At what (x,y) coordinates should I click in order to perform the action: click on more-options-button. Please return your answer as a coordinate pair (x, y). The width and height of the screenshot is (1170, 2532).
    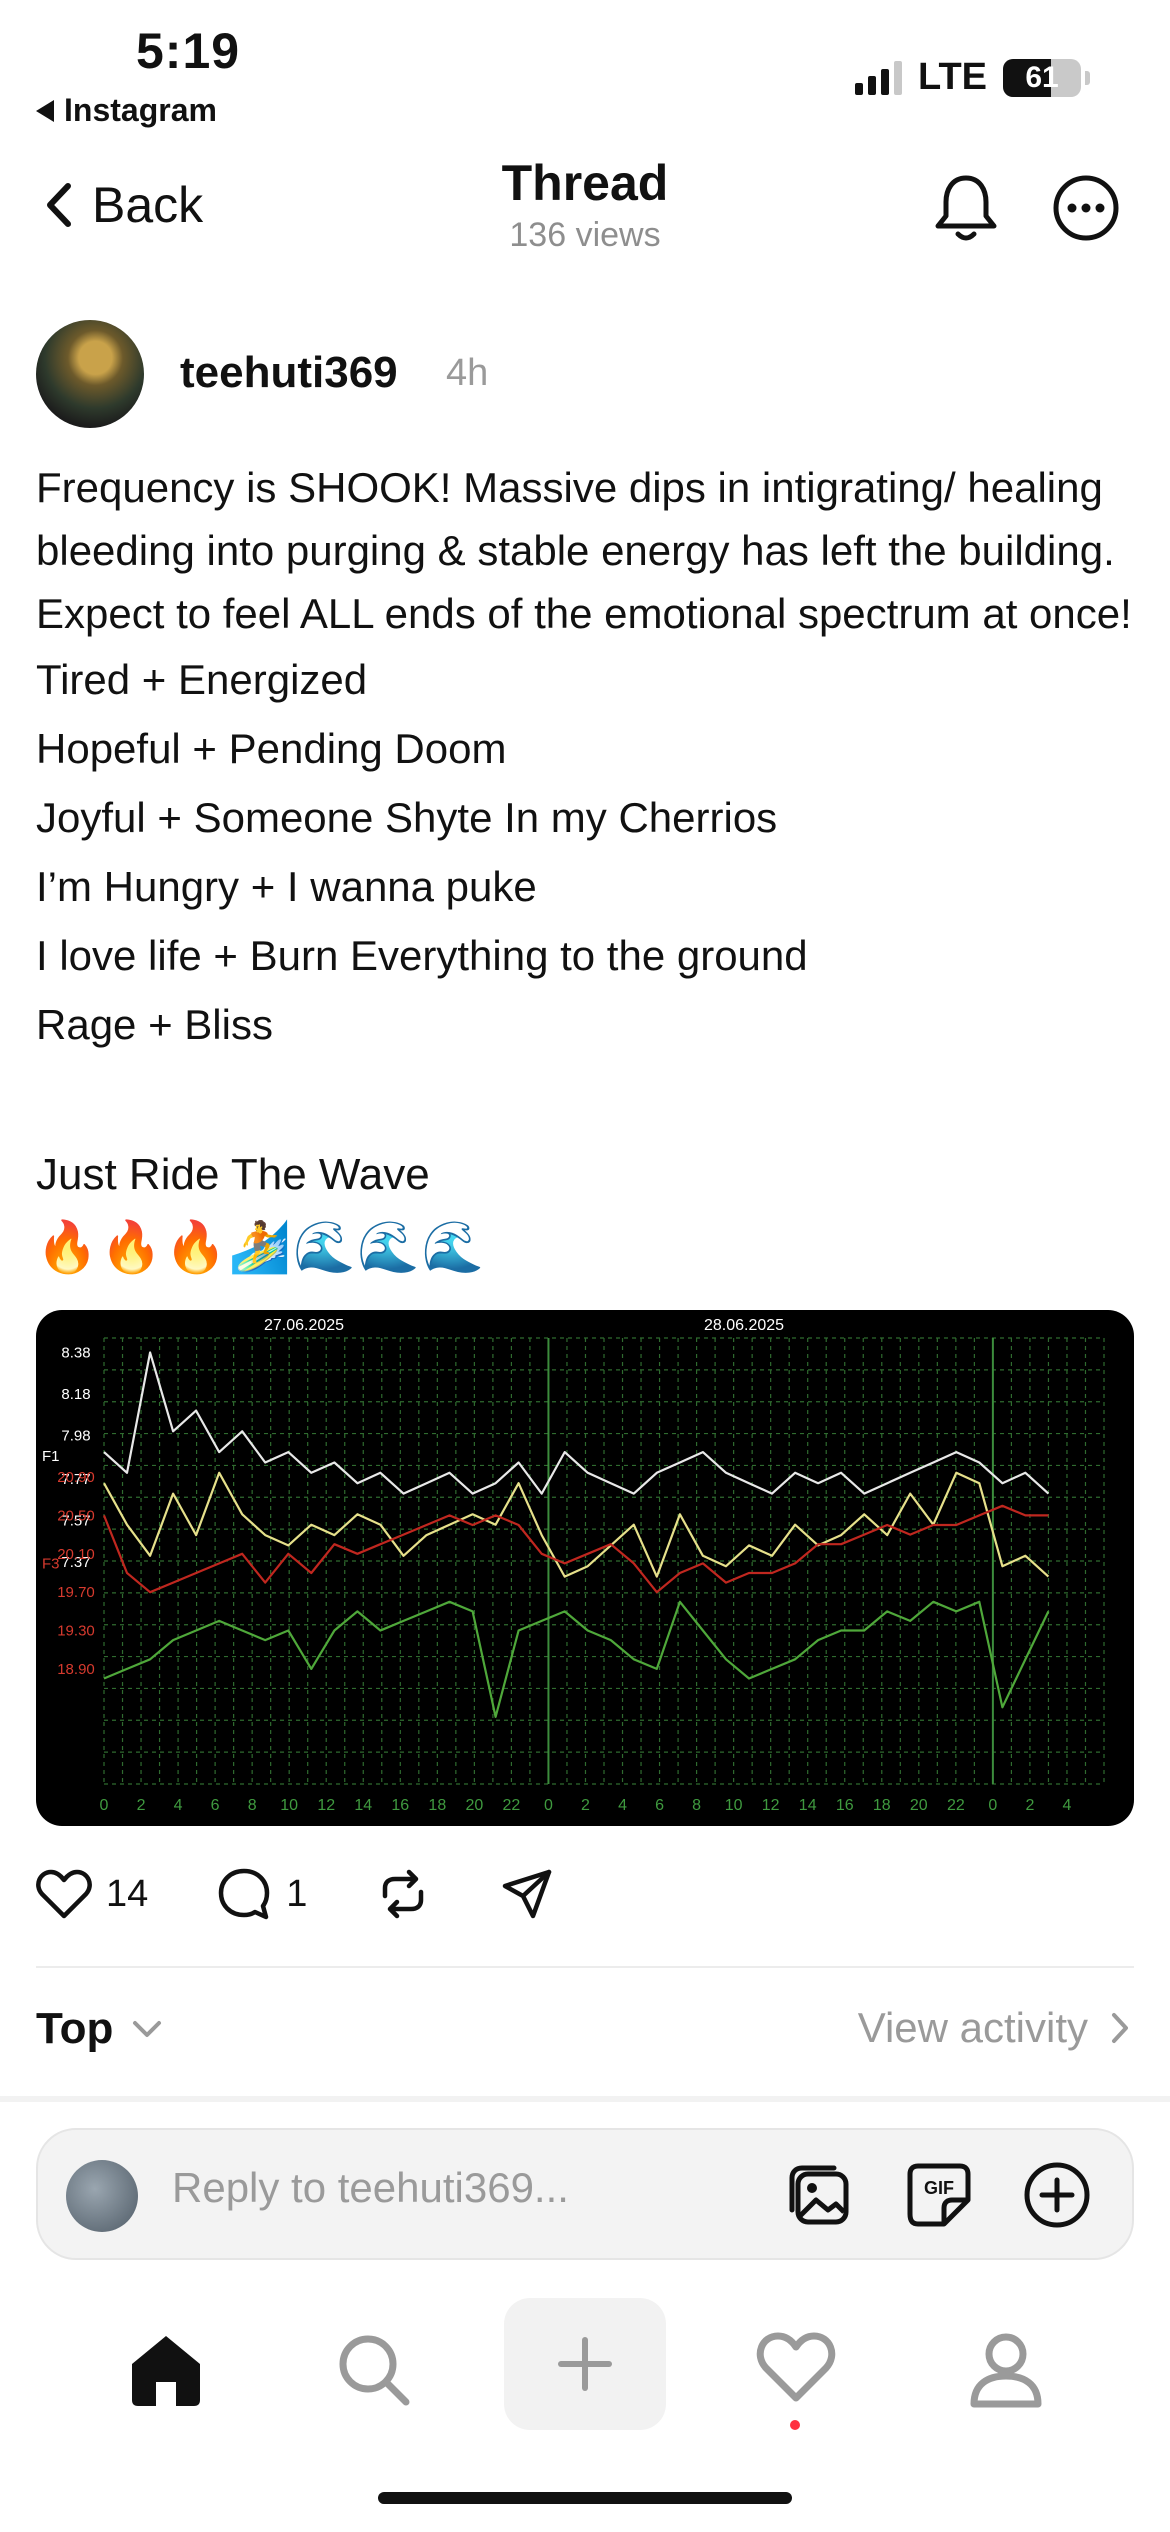
    Looking at the image, I should click on (1086, 210).